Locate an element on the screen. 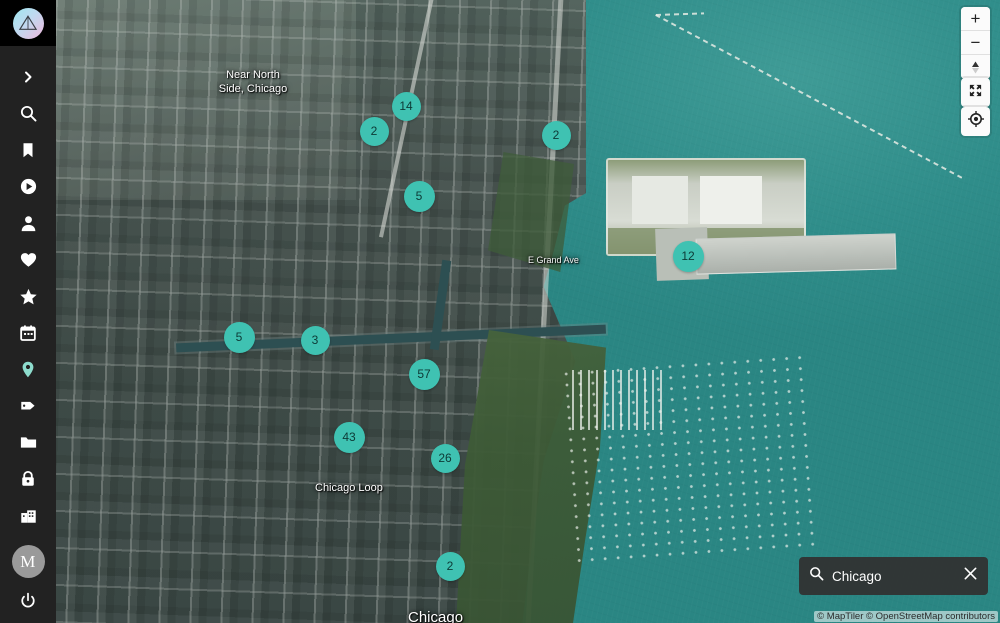 The image size is (1000, 623). fullscreen-button is located at coordinates (975, 92).